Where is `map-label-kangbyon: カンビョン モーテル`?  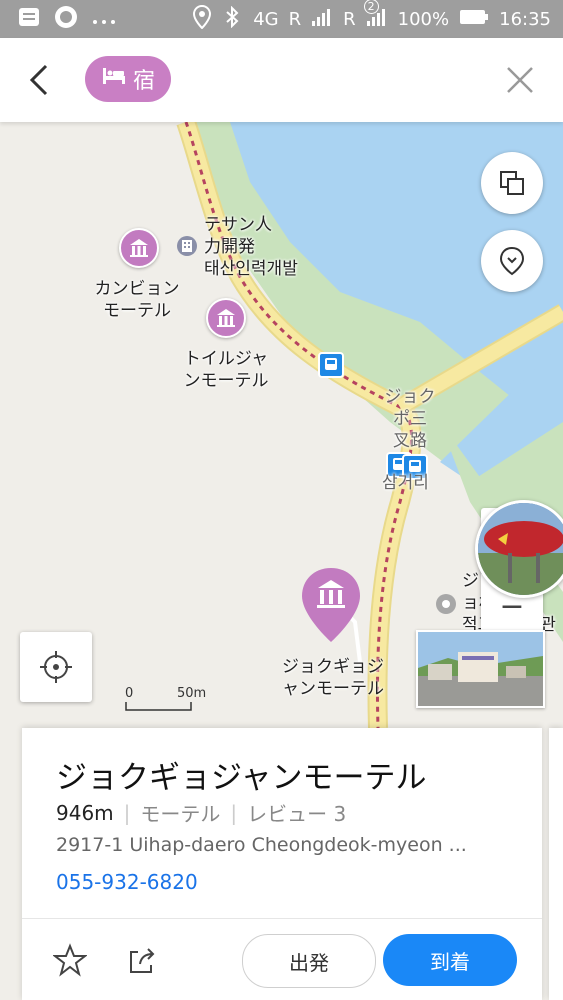 map-label-kangbyon: カンビョン モーテル is located at coordinates (137, 300).